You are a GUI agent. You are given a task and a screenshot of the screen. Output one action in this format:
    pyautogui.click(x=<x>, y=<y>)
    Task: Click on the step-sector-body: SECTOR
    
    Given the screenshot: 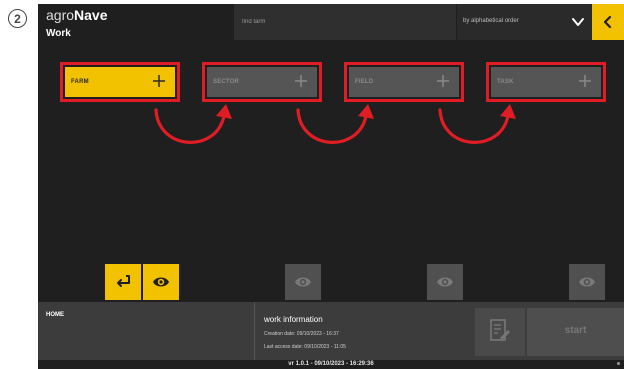 What is the action you would take?
    pyautogui.click(x=262, y=82)
    